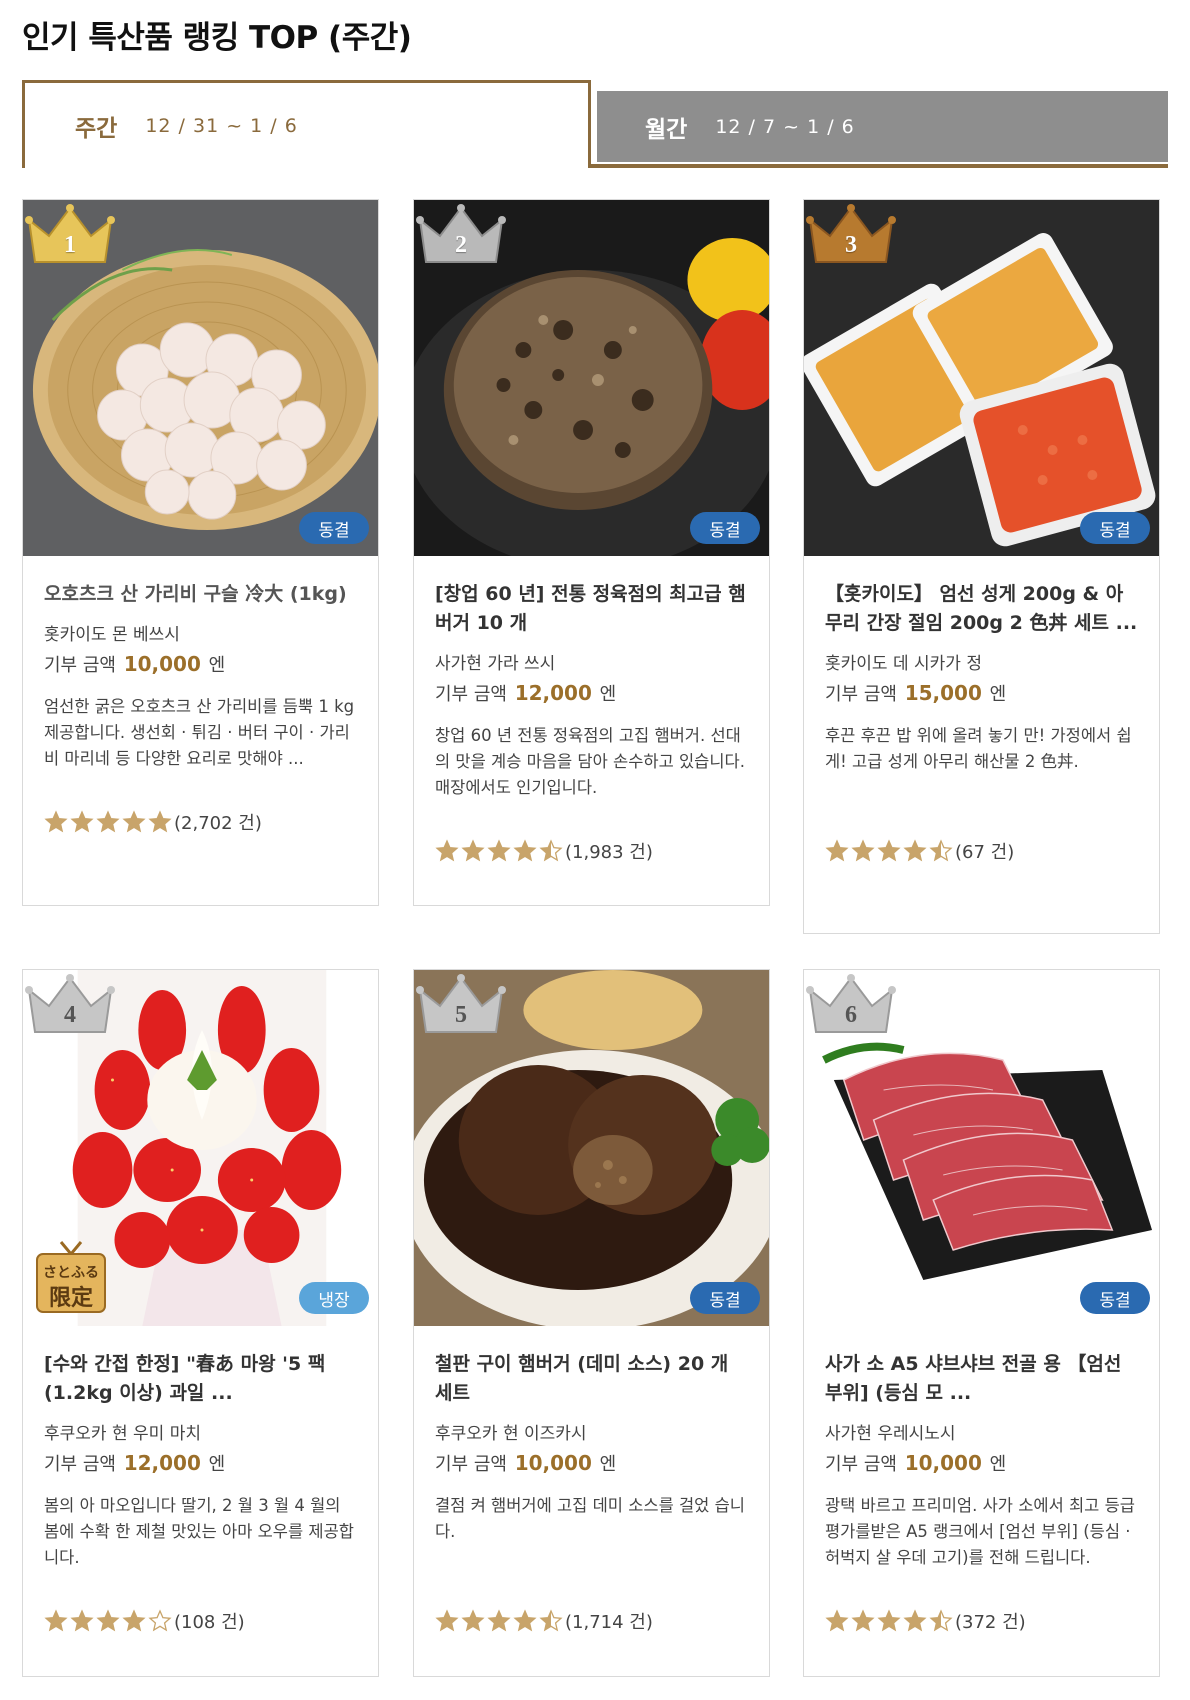  I want to click on rank-number: 2, so click(461, 245).